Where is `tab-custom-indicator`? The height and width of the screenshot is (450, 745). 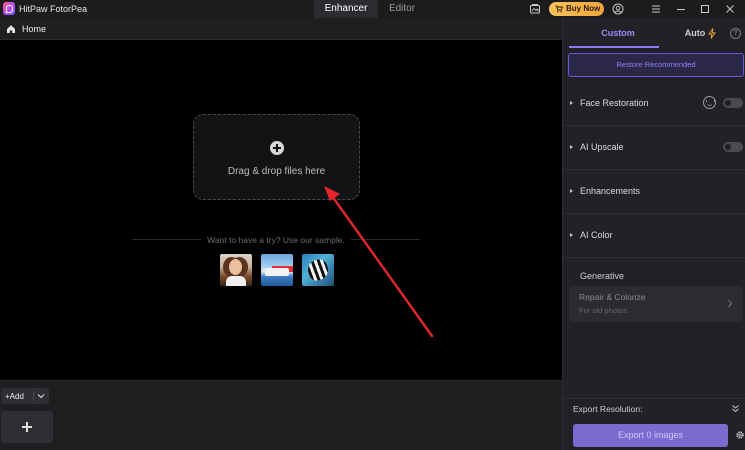 tab-custom-indicator is located at coordinates (614, 47).